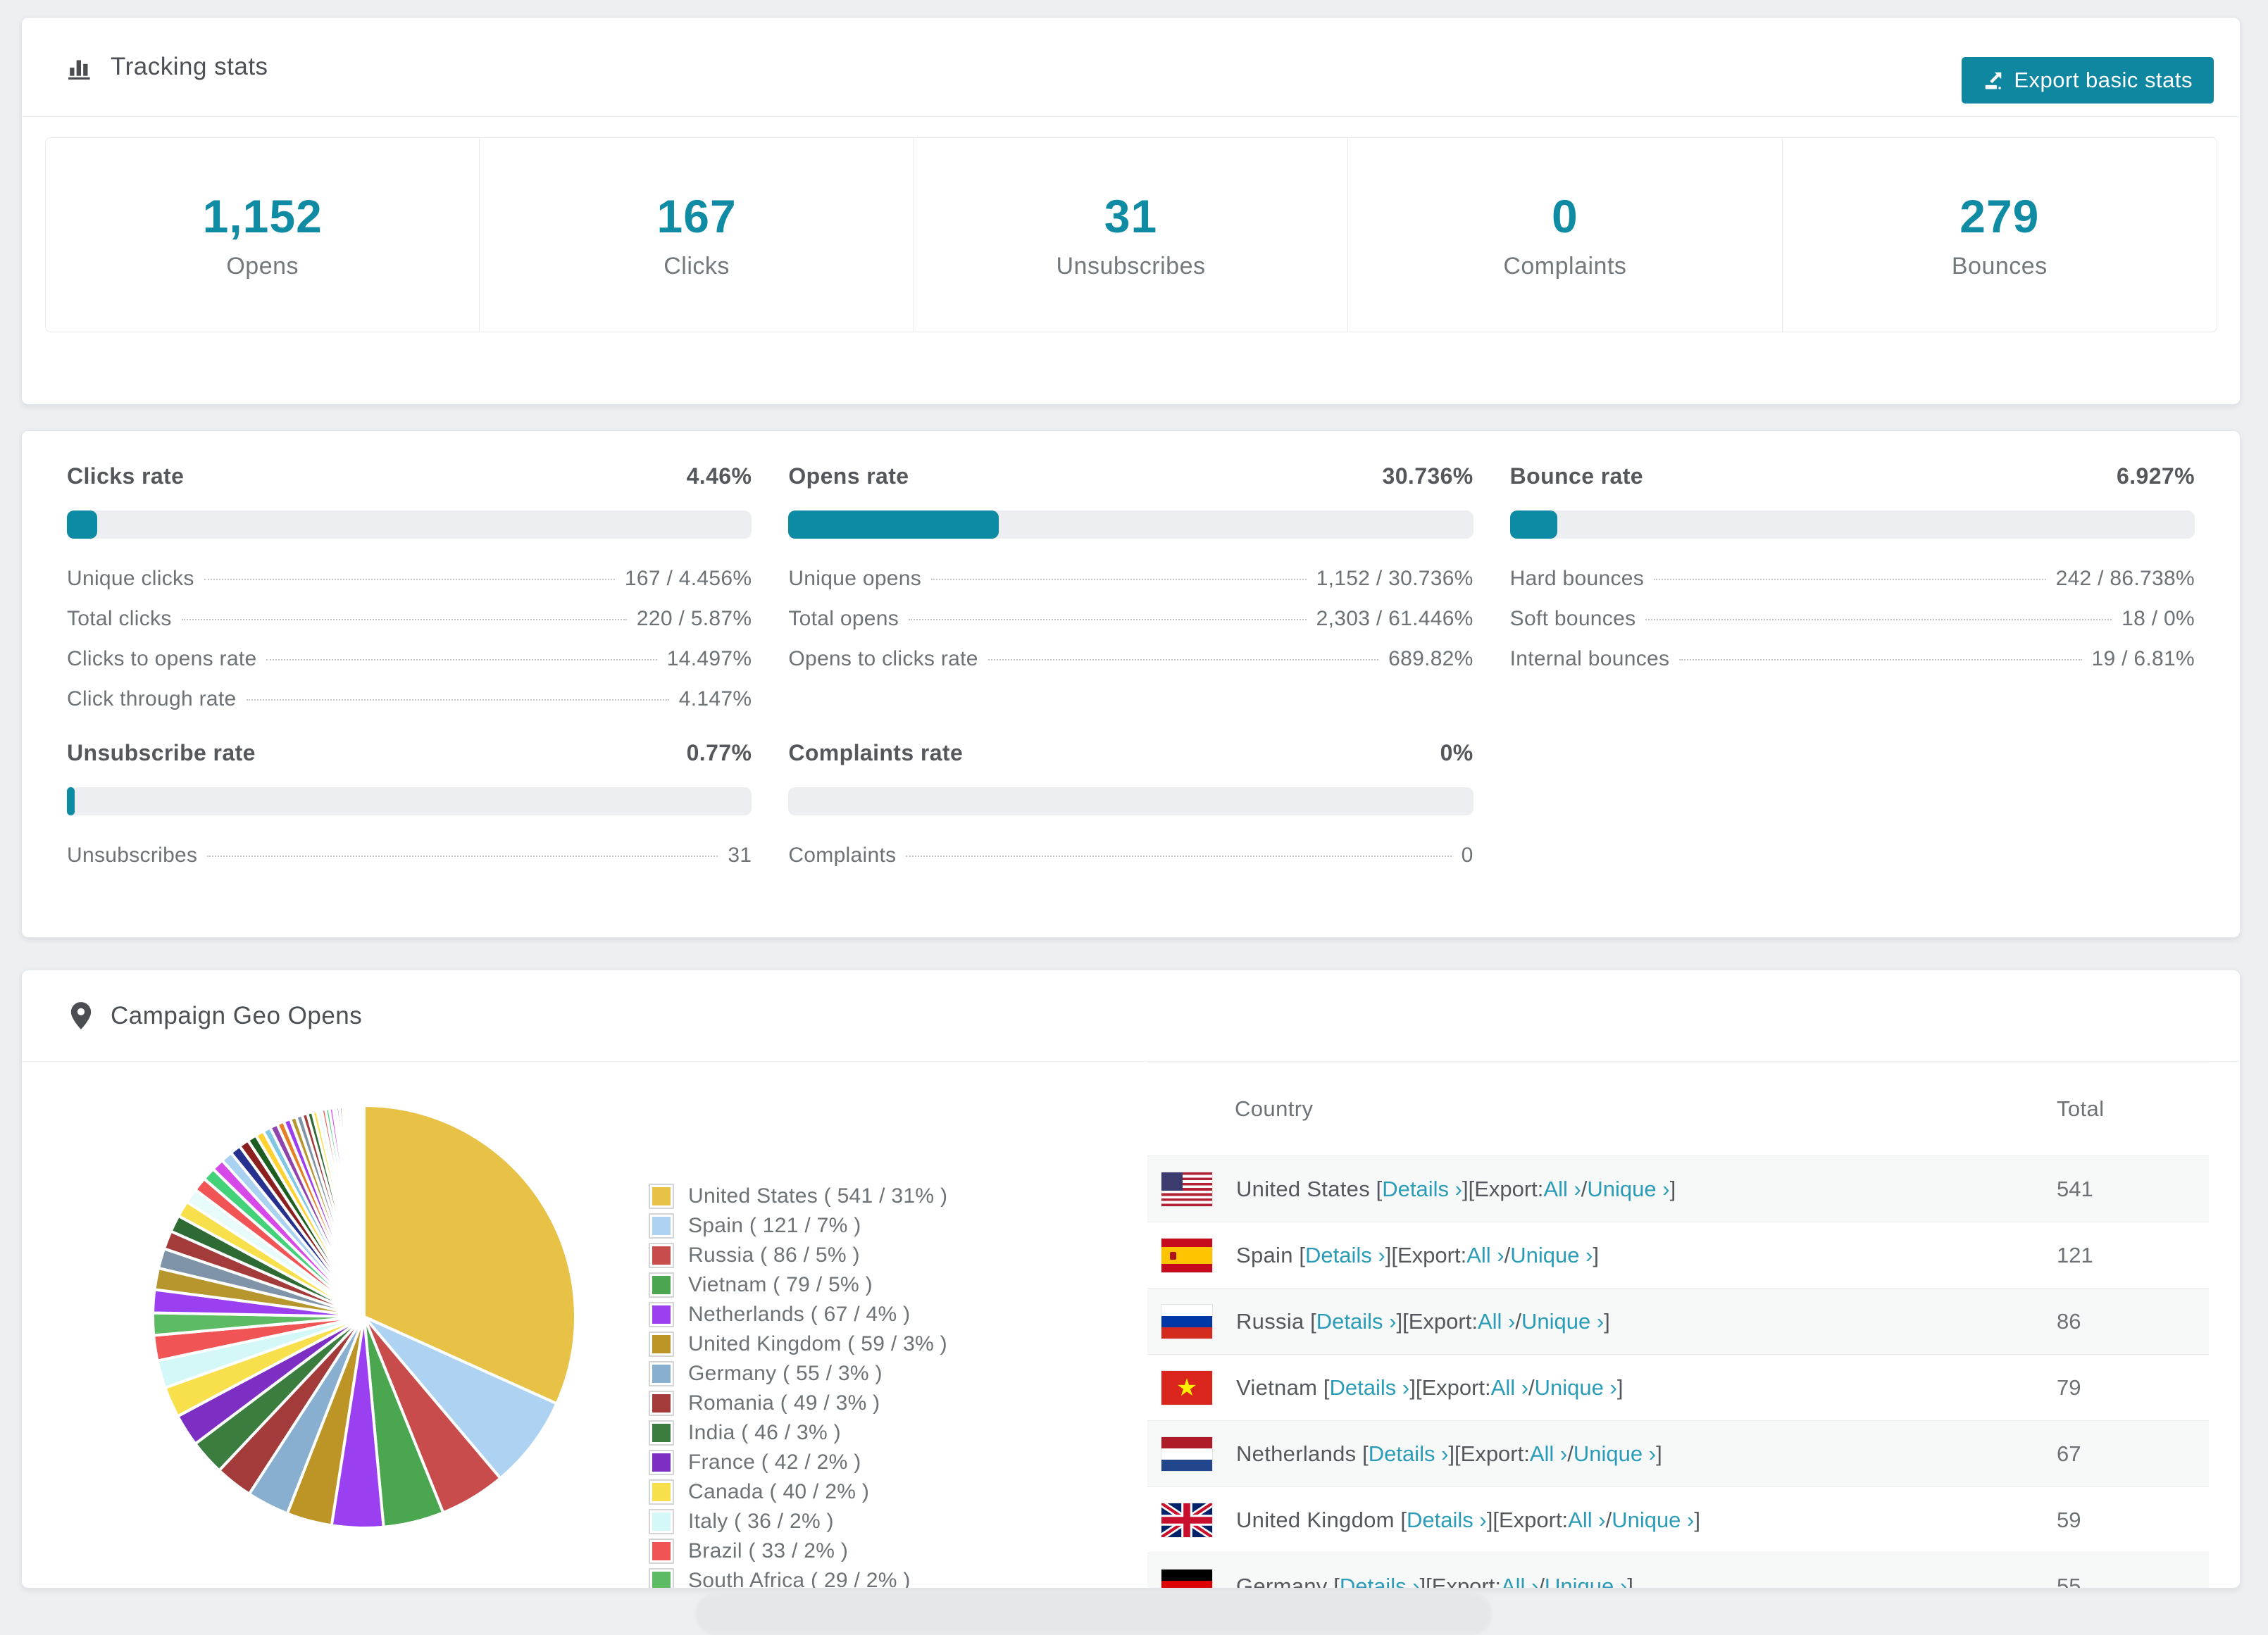 This screenshot has width=2268, height=1635. What do you see at coordinates (818, 1196) in the screenshot?
I see `legend-label: United States ( 541 / 31% )` at bounding box center [818, 1196].